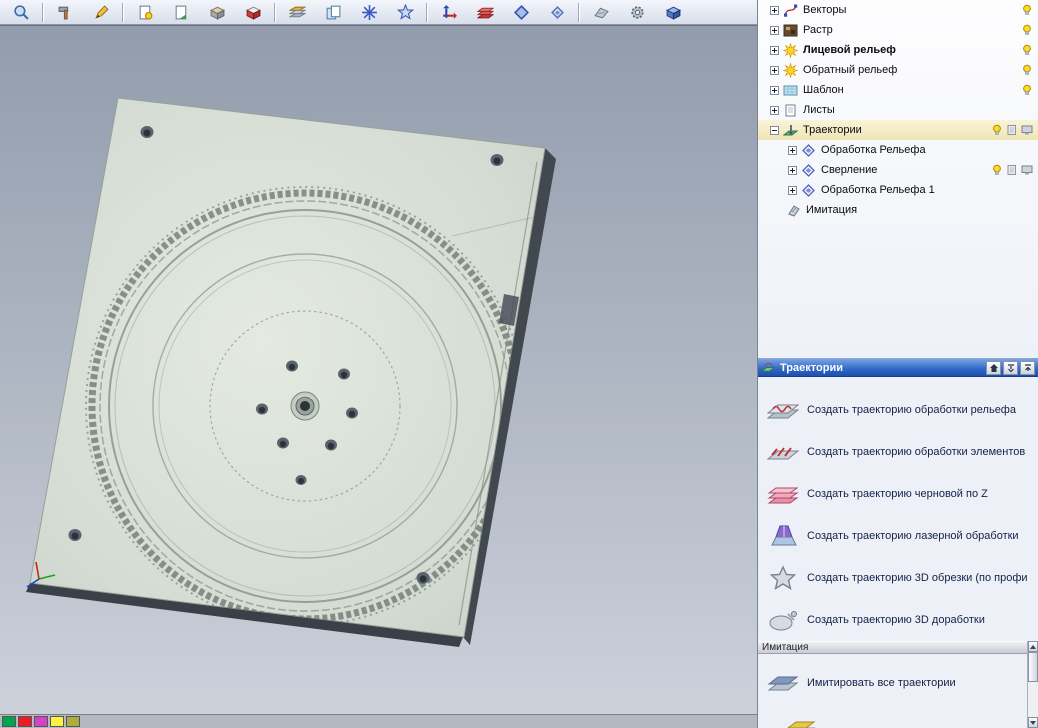  Describe the element at coordinates (898, 210) in the screenshot. I see `tree-item-simulation: Имитация` at that location.